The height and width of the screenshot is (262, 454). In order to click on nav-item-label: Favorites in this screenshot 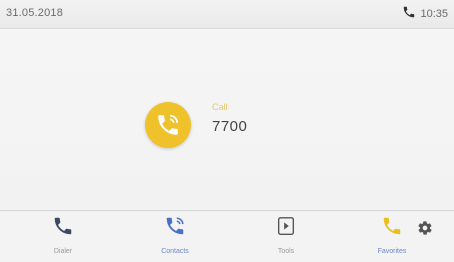, I will do `click(392, 251)`.